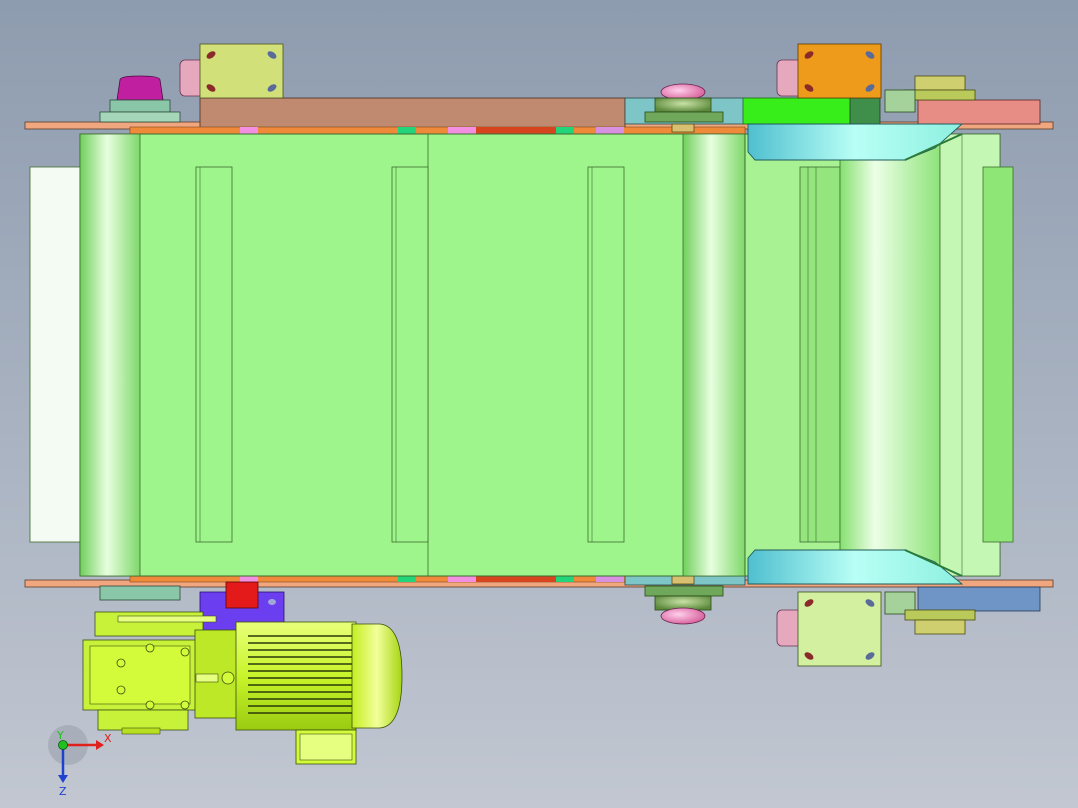  Describe the element at coordinates (60, 735) in the screenshot. I see `y-axis-label: Y` at that location.